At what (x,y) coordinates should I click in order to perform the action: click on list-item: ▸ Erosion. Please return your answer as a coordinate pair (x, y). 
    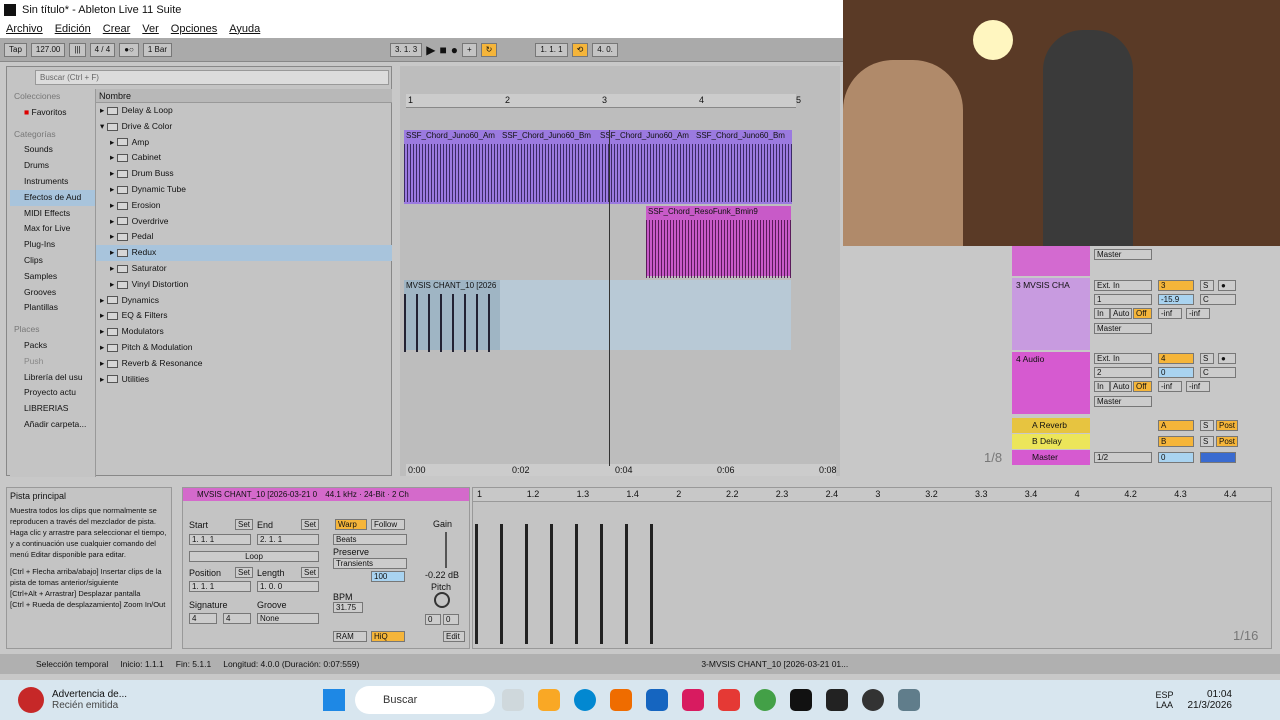
    Looking at the image, I should click on (244, 206).